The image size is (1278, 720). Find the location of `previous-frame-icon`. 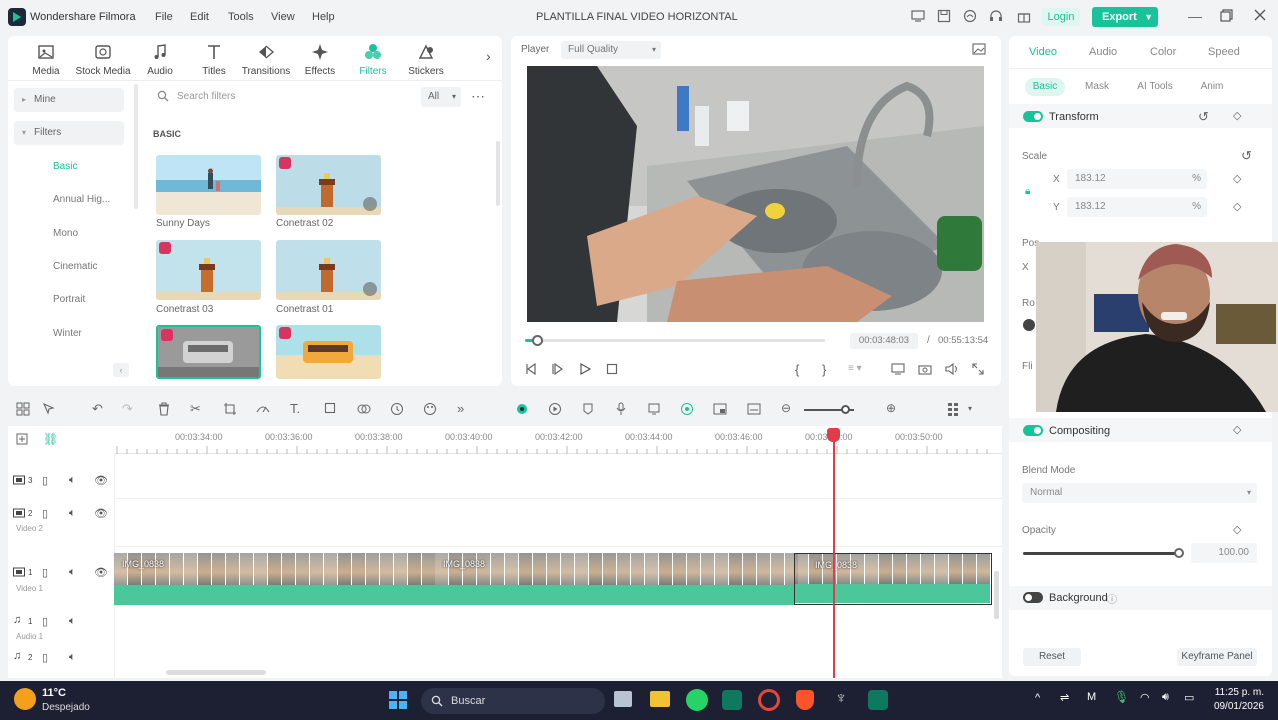

previous-frame-icon is located at coordinates (531, 369).